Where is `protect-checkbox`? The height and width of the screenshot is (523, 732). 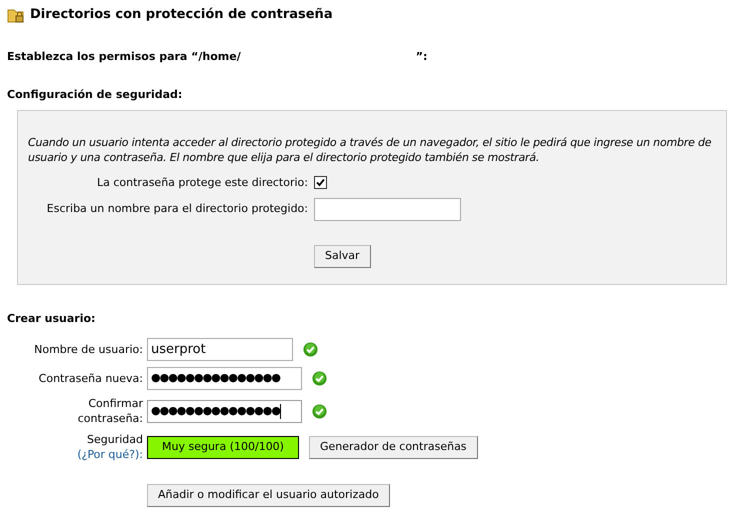
protect-checkbox is located at coordinates (320, 183).